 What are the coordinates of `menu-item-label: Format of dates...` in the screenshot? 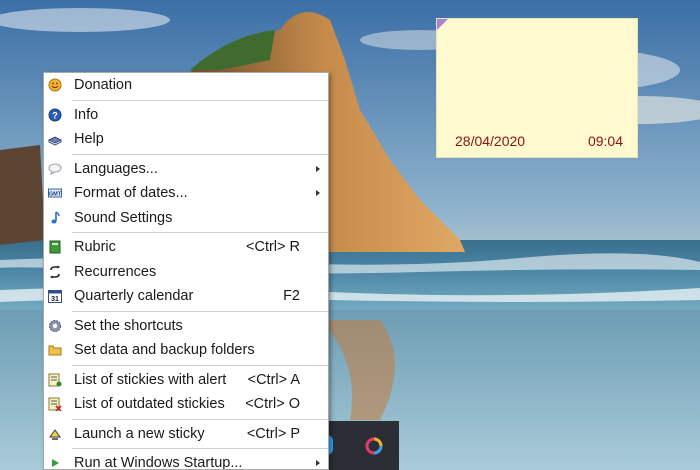 It's located at (131, 193).